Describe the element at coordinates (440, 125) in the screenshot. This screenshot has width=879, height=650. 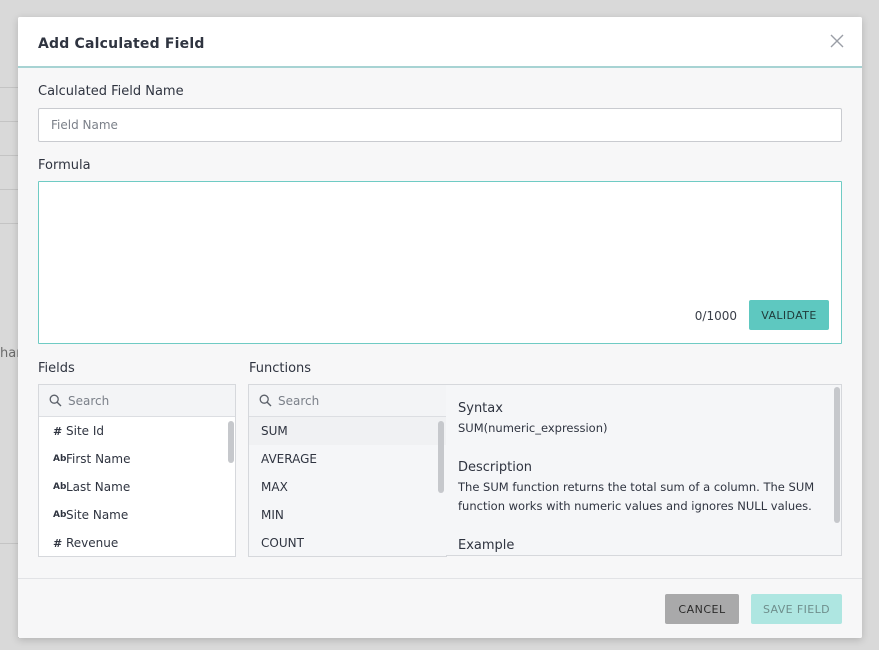
I see `field-name-input` at that location.